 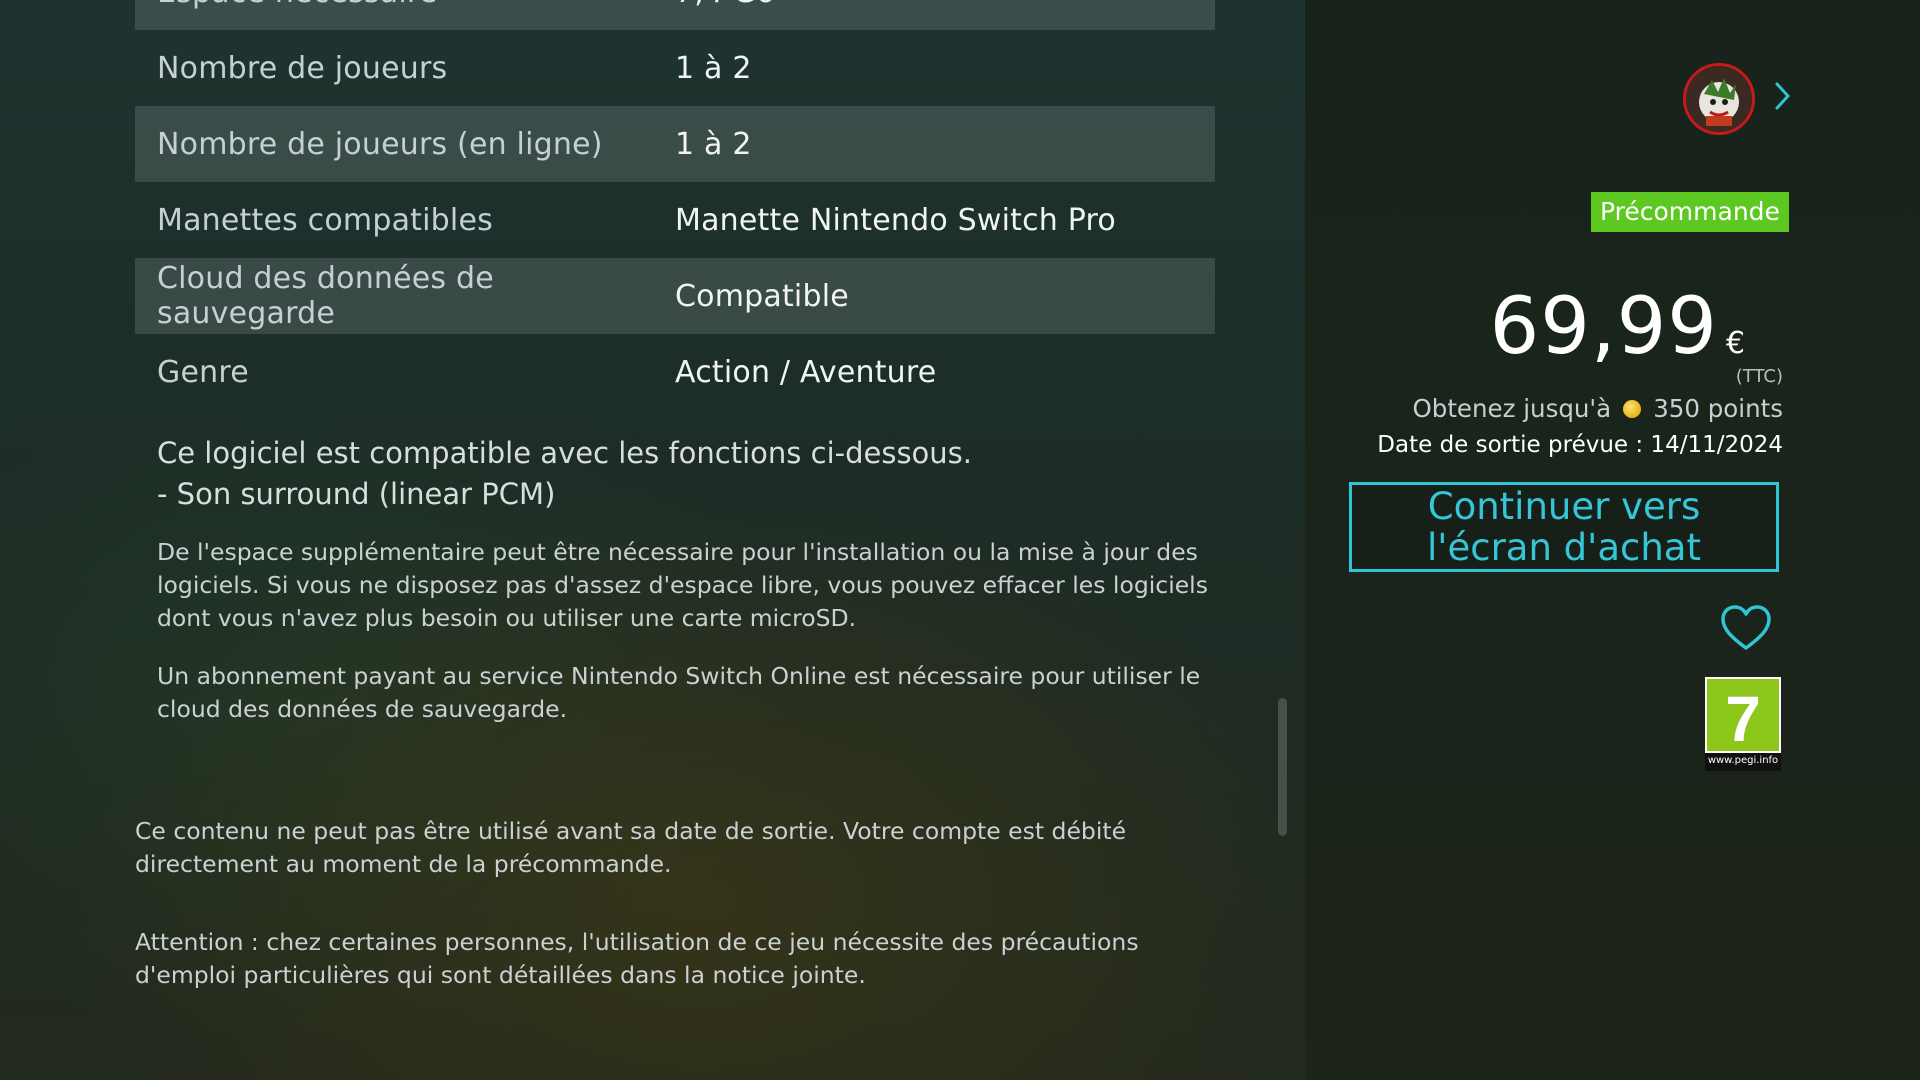 What do you see at coordinates (1512, 408) in the screenshot?
I see `points-prefix: Obtenez jusqu'à` at bounding box center [1512, 408].